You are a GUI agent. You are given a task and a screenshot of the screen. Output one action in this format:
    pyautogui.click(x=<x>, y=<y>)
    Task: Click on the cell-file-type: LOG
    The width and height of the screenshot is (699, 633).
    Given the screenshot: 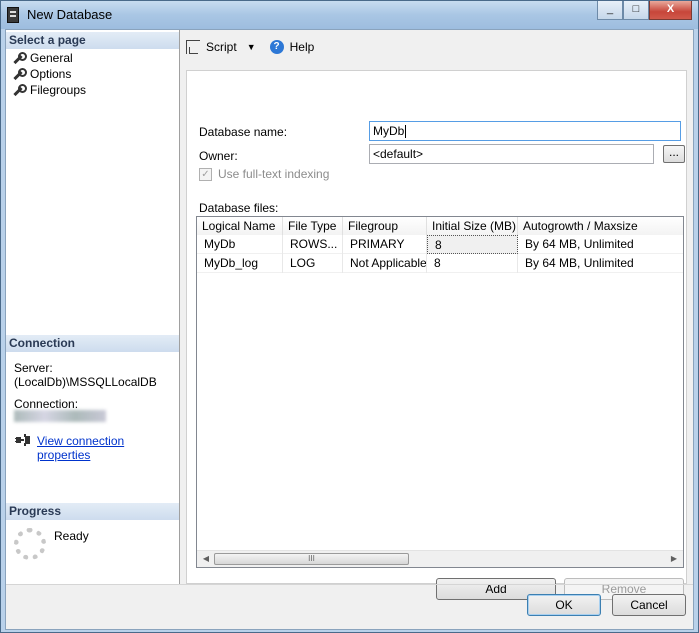 What is the action you would take?
    pyautogui.click(x=313, y=263)
    